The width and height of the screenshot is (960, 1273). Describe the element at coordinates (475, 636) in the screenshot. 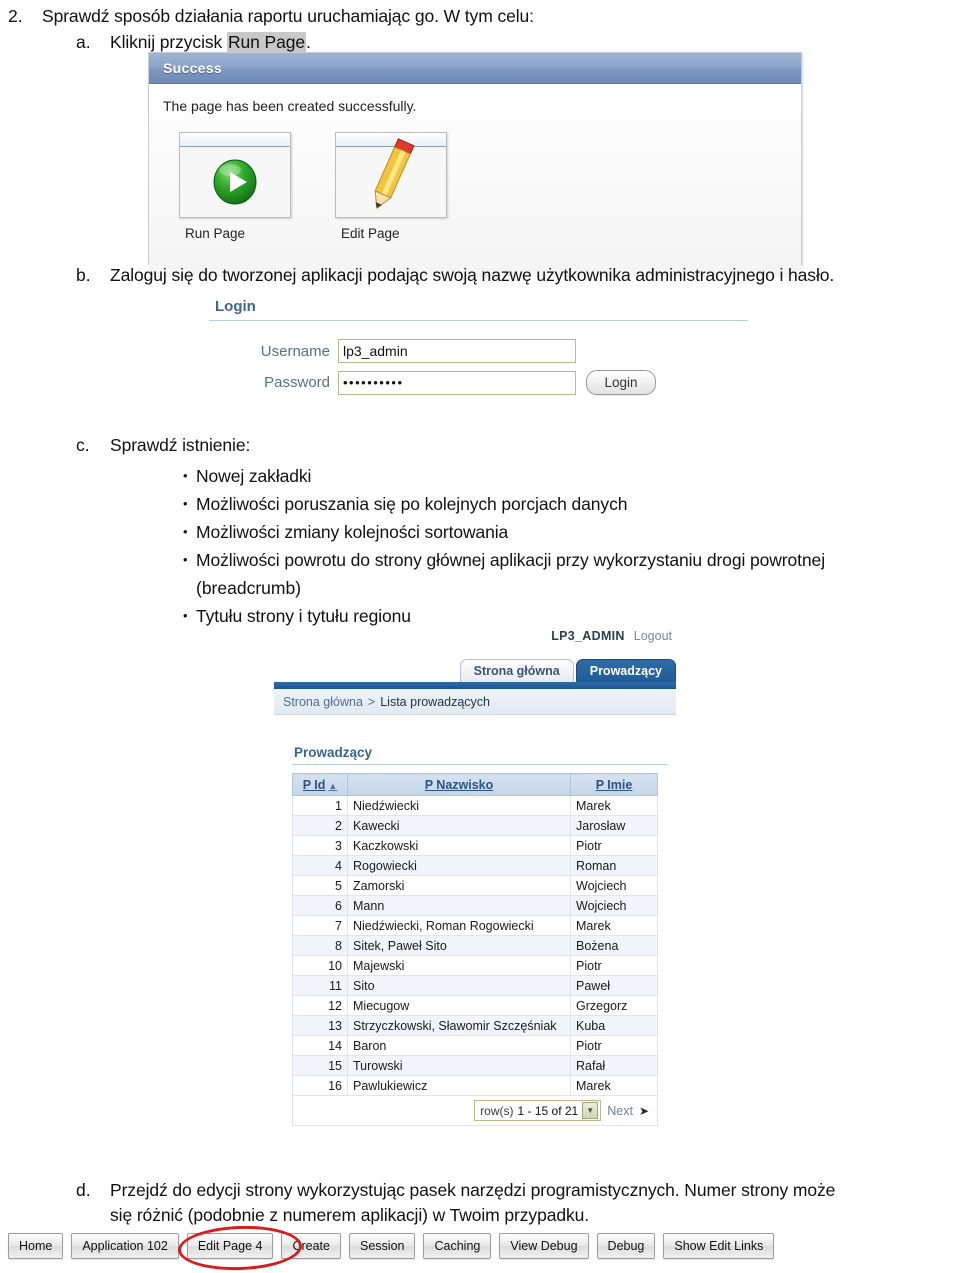

I see `app-user-bar: LP3_ADMIN Logout` at that location.